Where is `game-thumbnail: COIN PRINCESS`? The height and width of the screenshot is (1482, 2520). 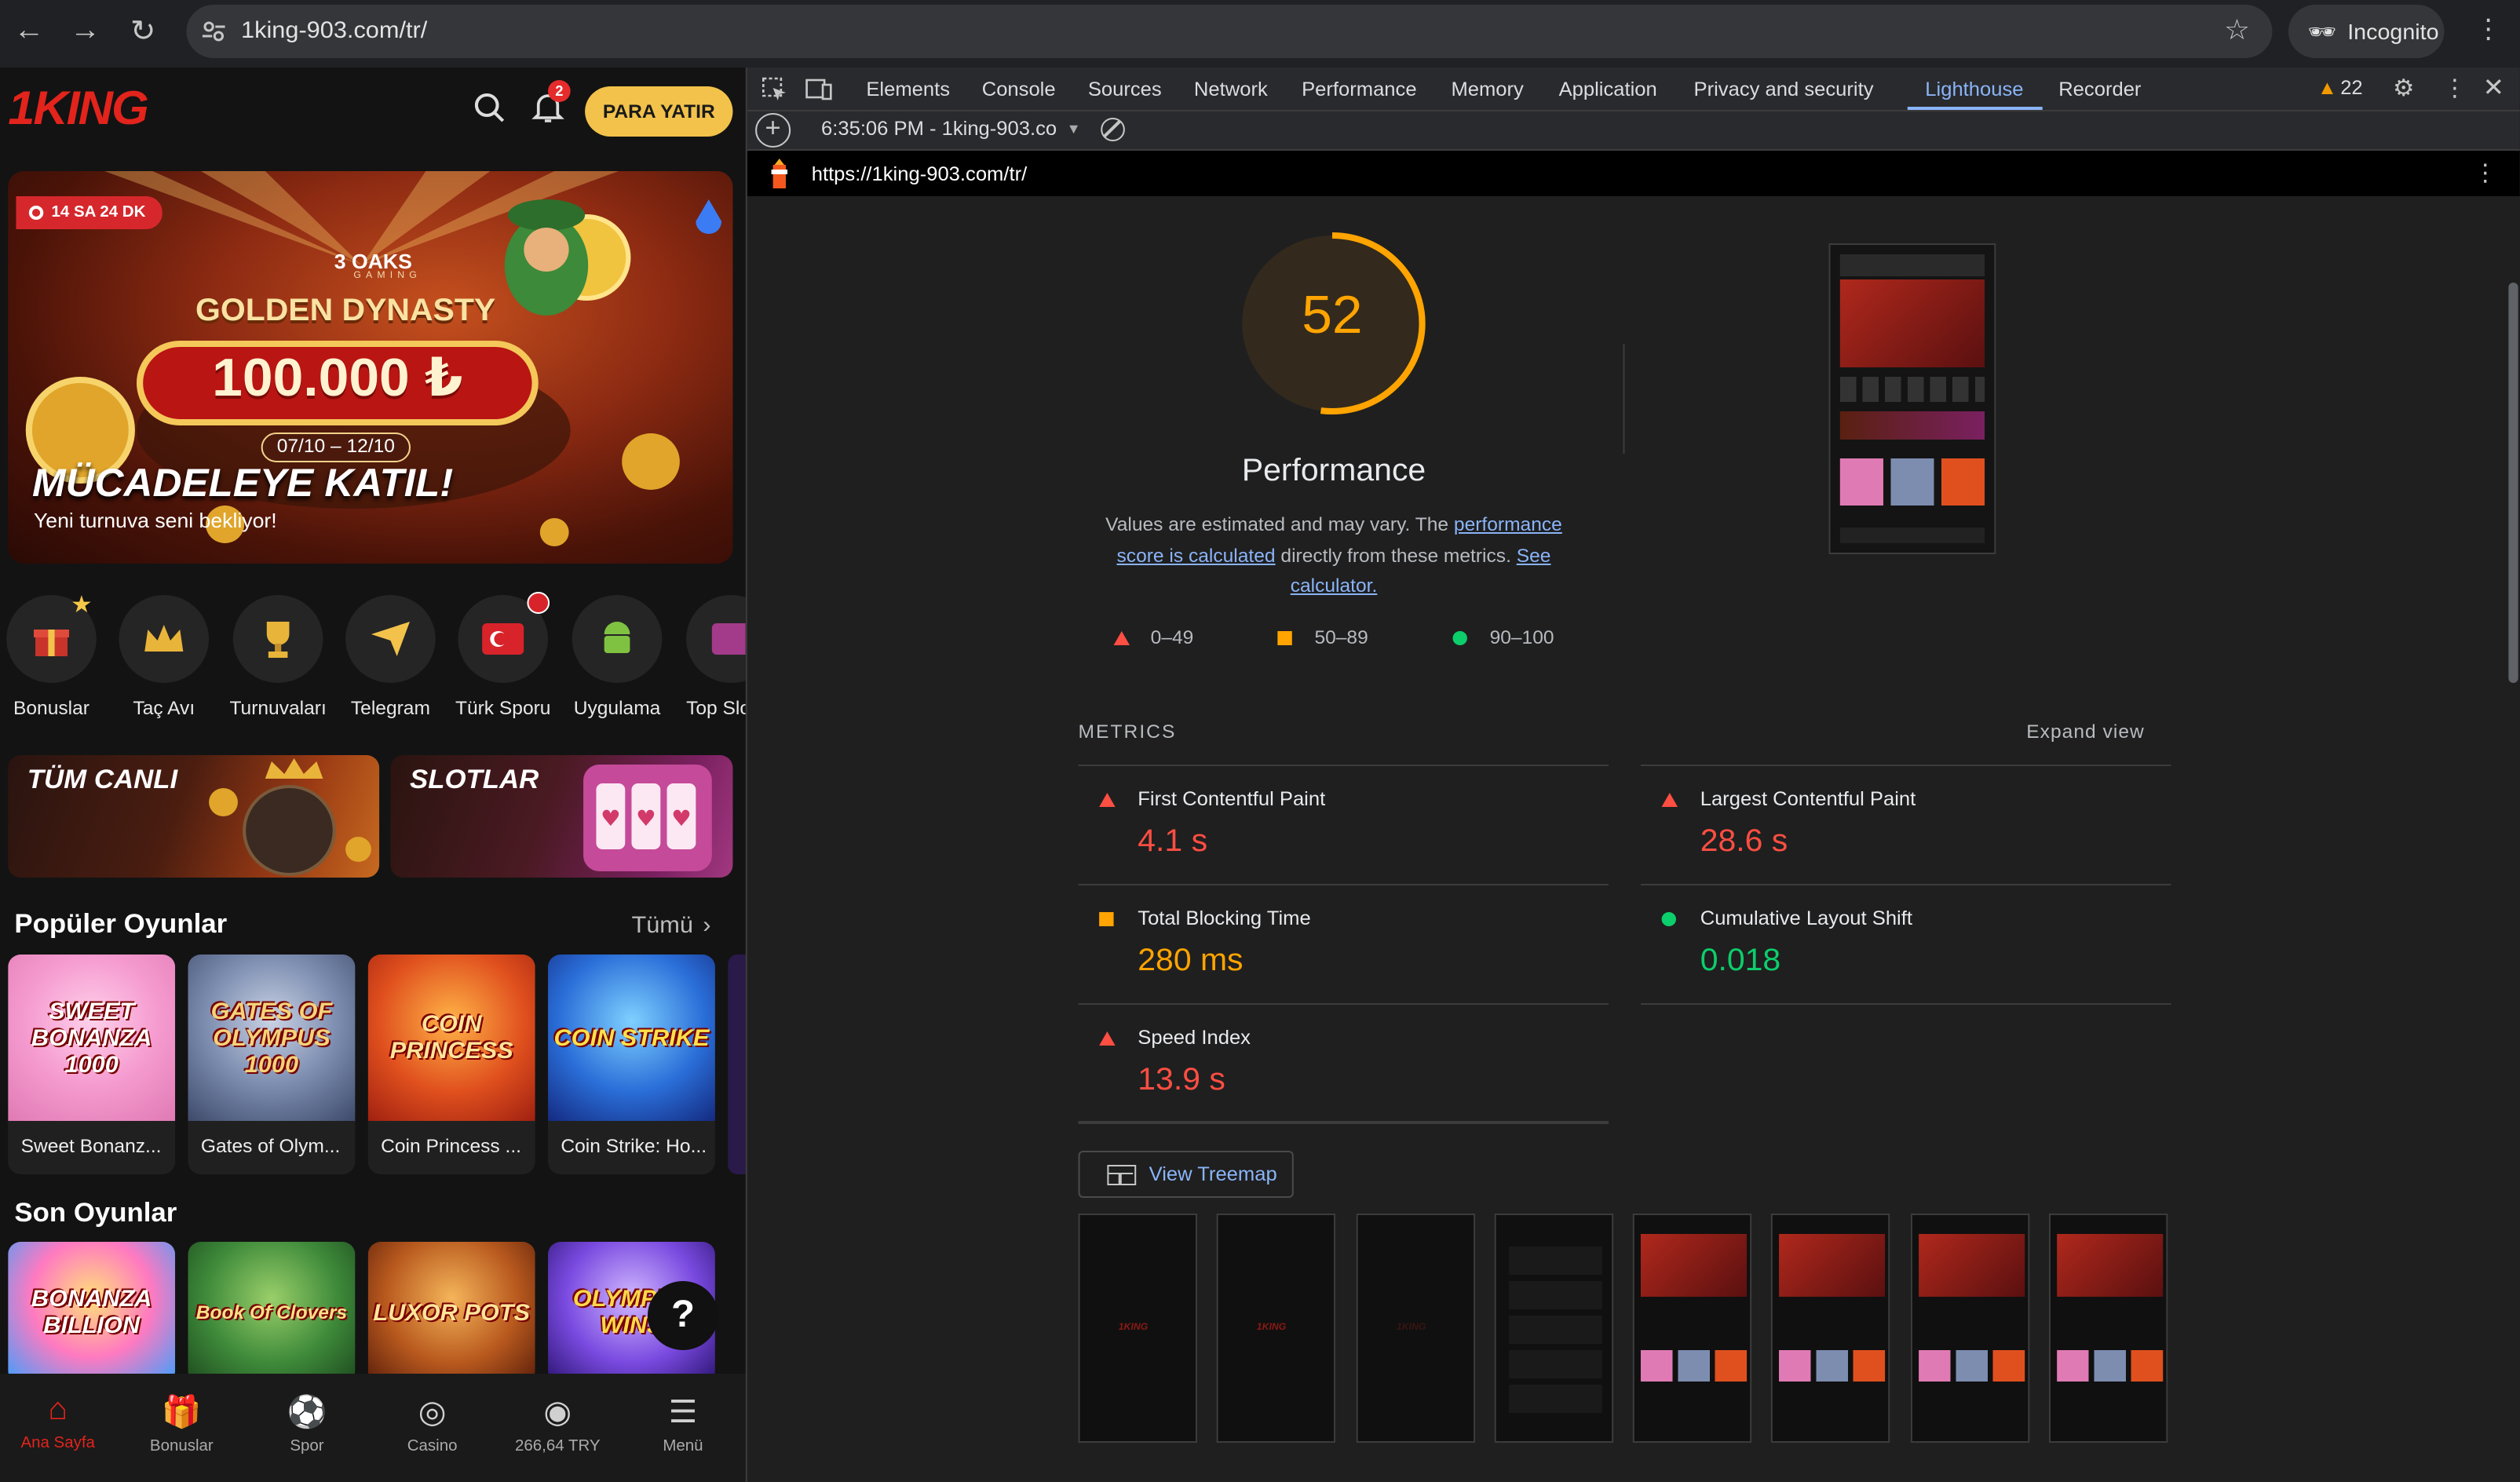 game-thumbnail: COIN PRINCESS is located at coordinates (451, 1038).